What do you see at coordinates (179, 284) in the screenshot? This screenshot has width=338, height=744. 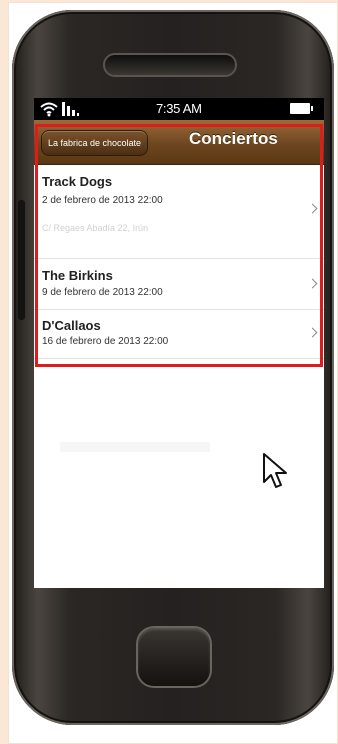 I see `list-item: The Birkins 9 de febrero de 2013 22:00` at bounding box center [179, 284].